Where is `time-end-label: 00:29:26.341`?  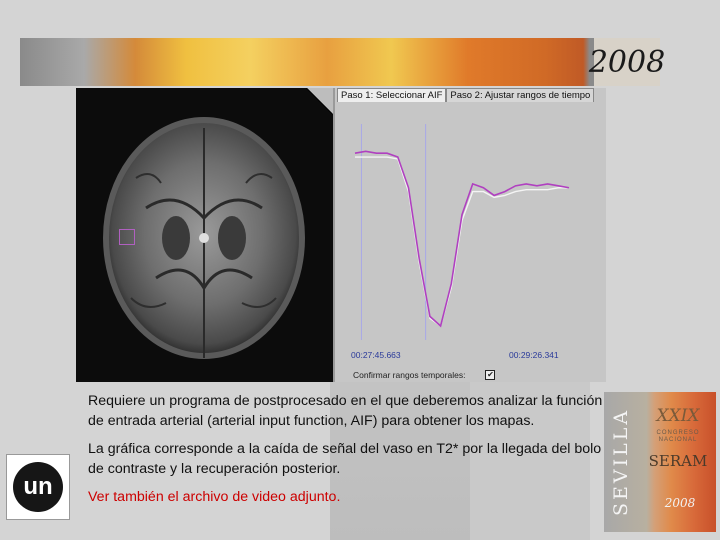
time-end-label: 00:29:26.341 is located at coordinates (534, 355).